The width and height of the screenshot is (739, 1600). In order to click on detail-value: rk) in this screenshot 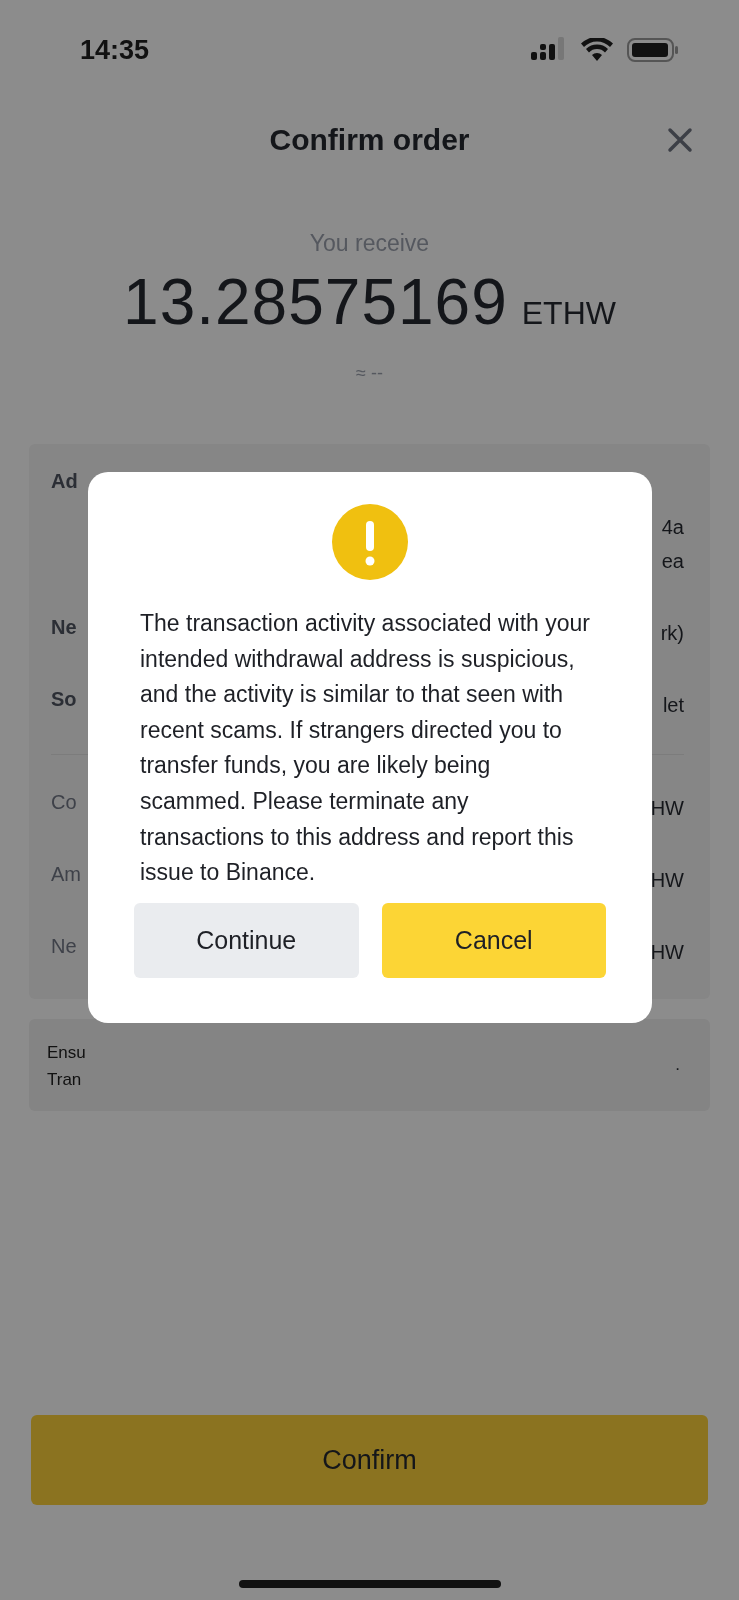, I will do `click(672, 633)`.